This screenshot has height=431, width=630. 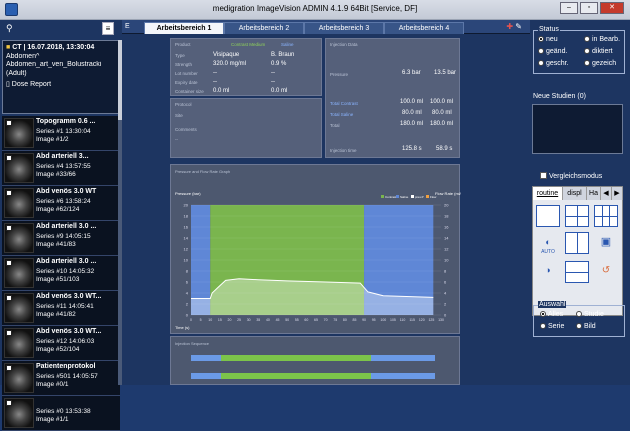 I want to click on window-level-icon: ◐, so click(x=548, y=242).